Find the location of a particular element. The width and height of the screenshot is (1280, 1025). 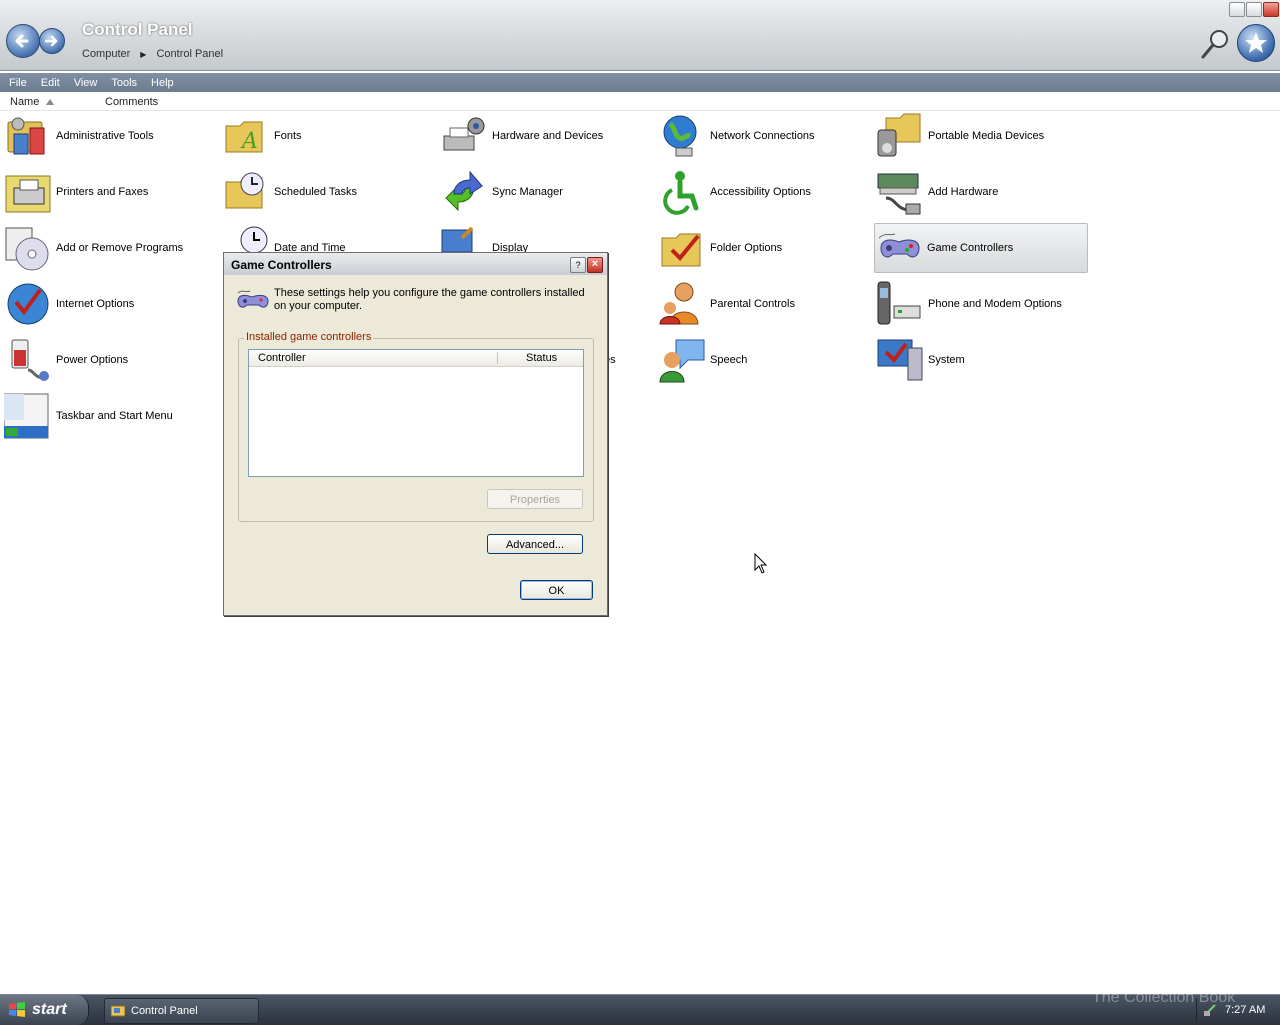

column-divider is located at coordinates (497, 358).